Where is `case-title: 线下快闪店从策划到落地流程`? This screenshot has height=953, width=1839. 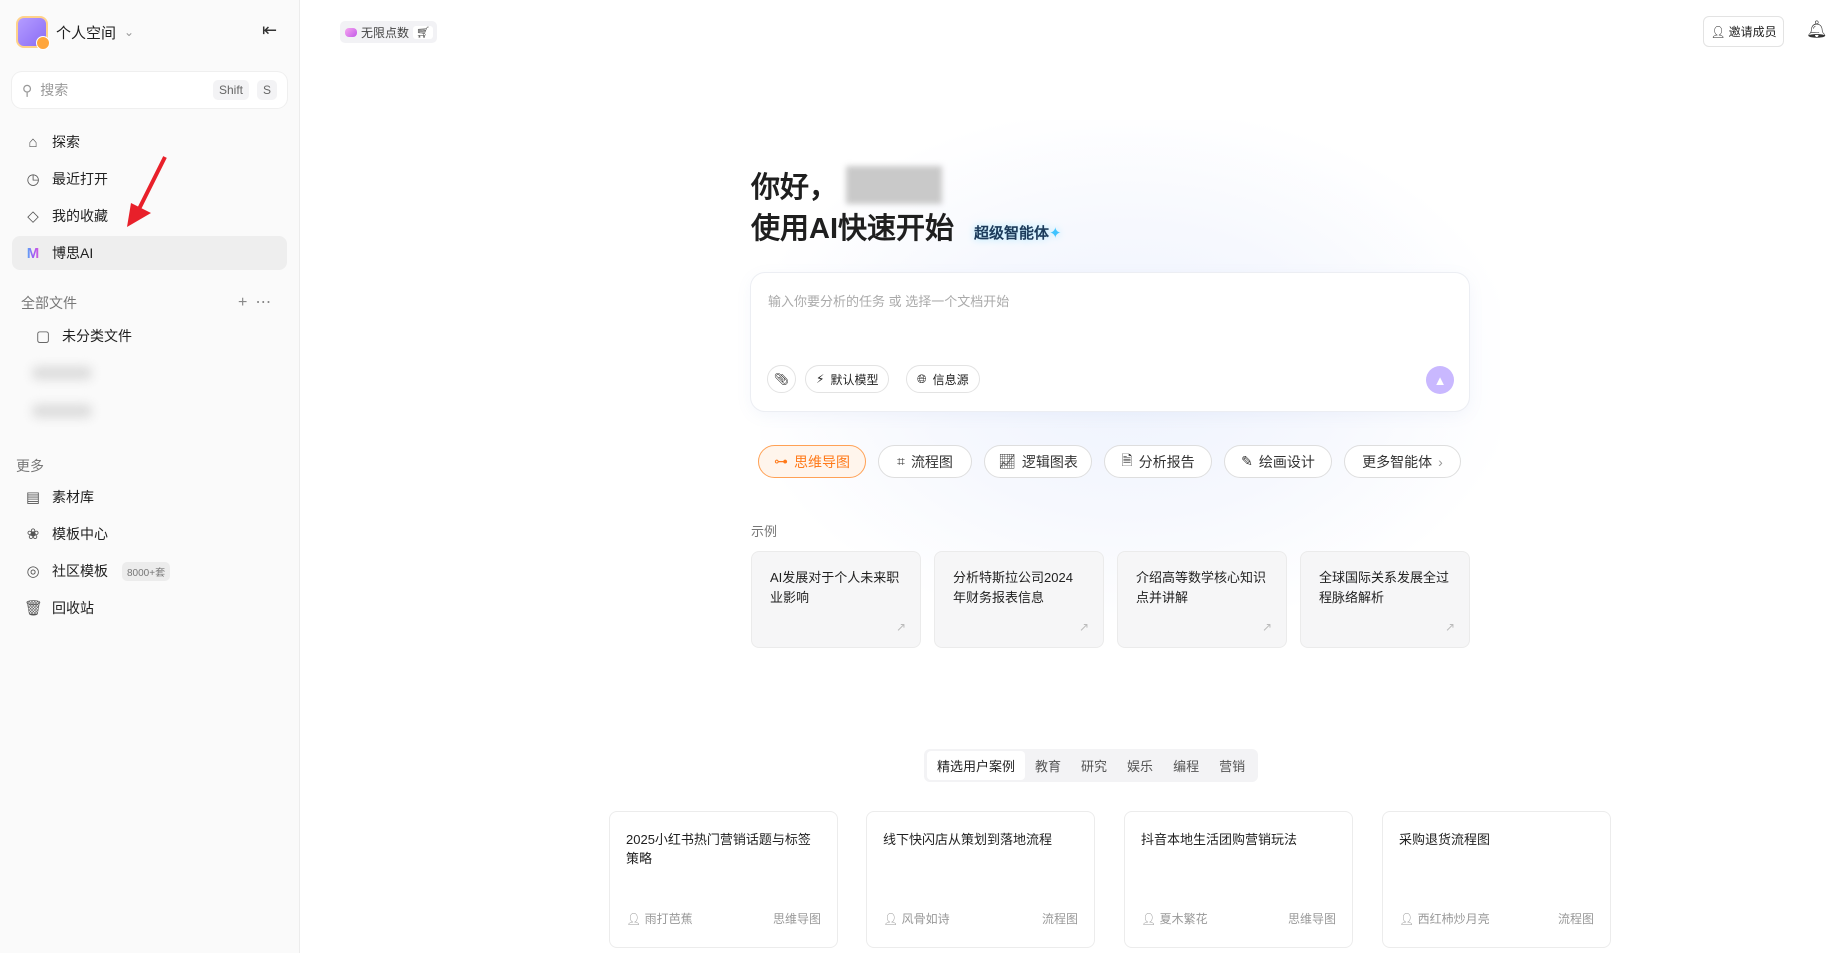
case-title: 线下快闪店从策划到落地流程 is located at coordinates (968, 839).